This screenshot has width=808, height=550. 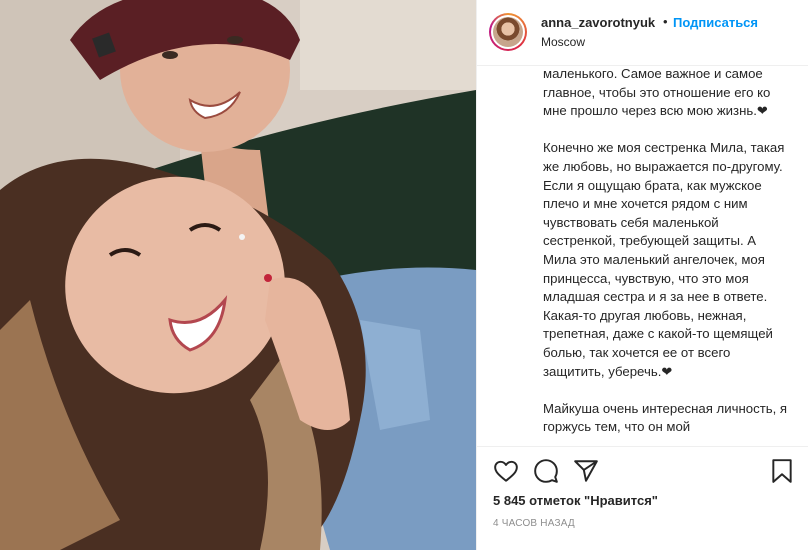 What do you see at coordinates (546, 471) in the screenshot?
I see `comment-icon` at bounding box center [546, 471].